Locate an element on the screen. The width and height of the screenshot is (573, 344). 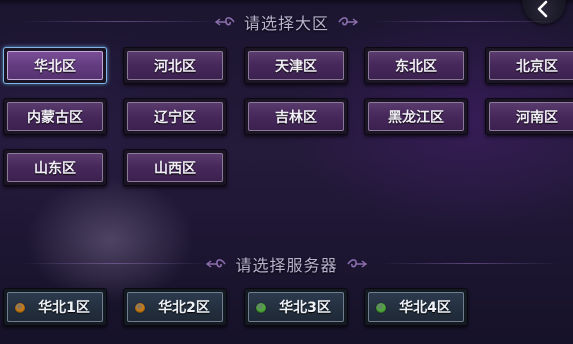
region-button-face: 河北区 is located at coordinates (175, 65).